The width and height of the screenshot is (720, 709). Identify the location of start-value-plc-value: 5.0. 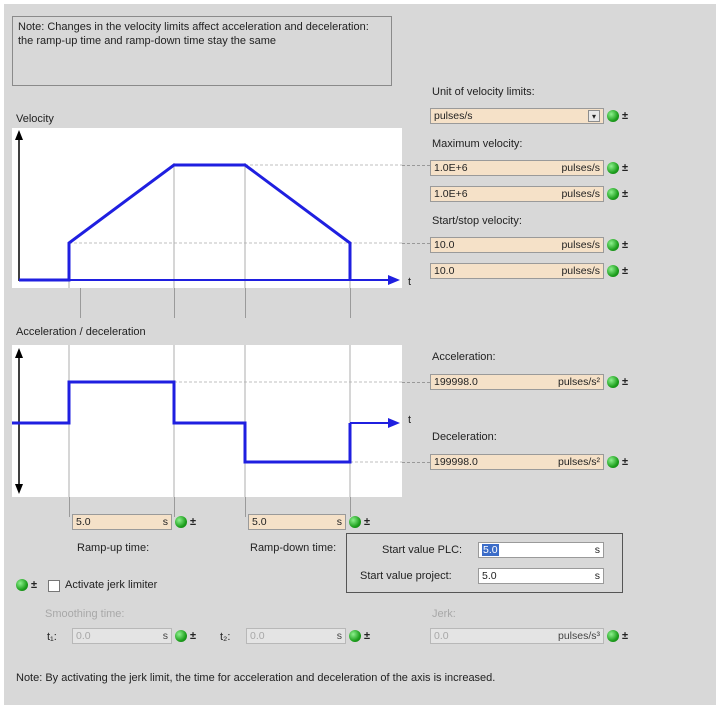
(490, 550).